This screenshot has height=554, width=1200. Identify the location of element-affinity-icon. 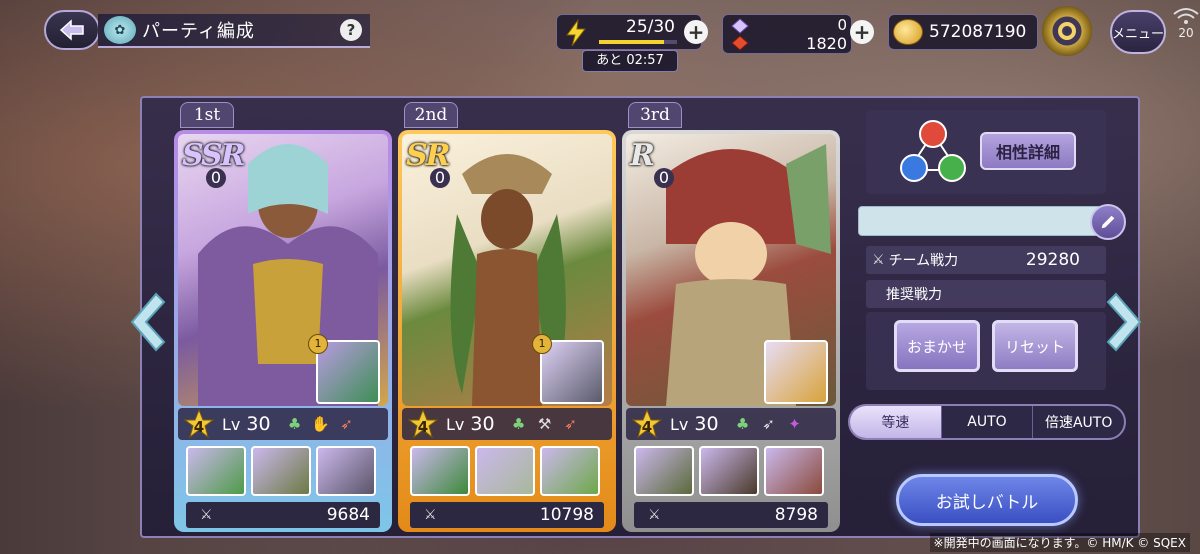
(933, 151).